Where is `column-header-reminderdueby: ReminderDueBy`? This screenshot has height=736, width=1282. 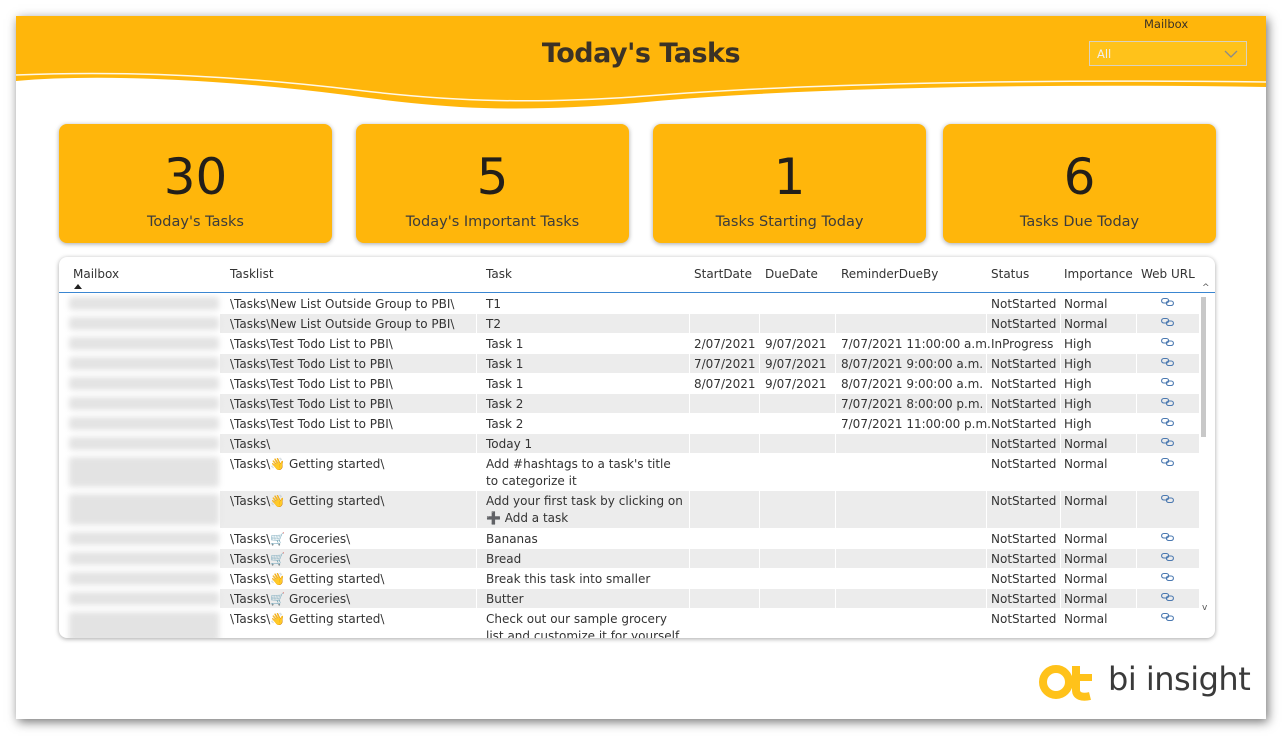
column-header-reminderdueby: ReminderDueBy is located at coordinates (889, 274).